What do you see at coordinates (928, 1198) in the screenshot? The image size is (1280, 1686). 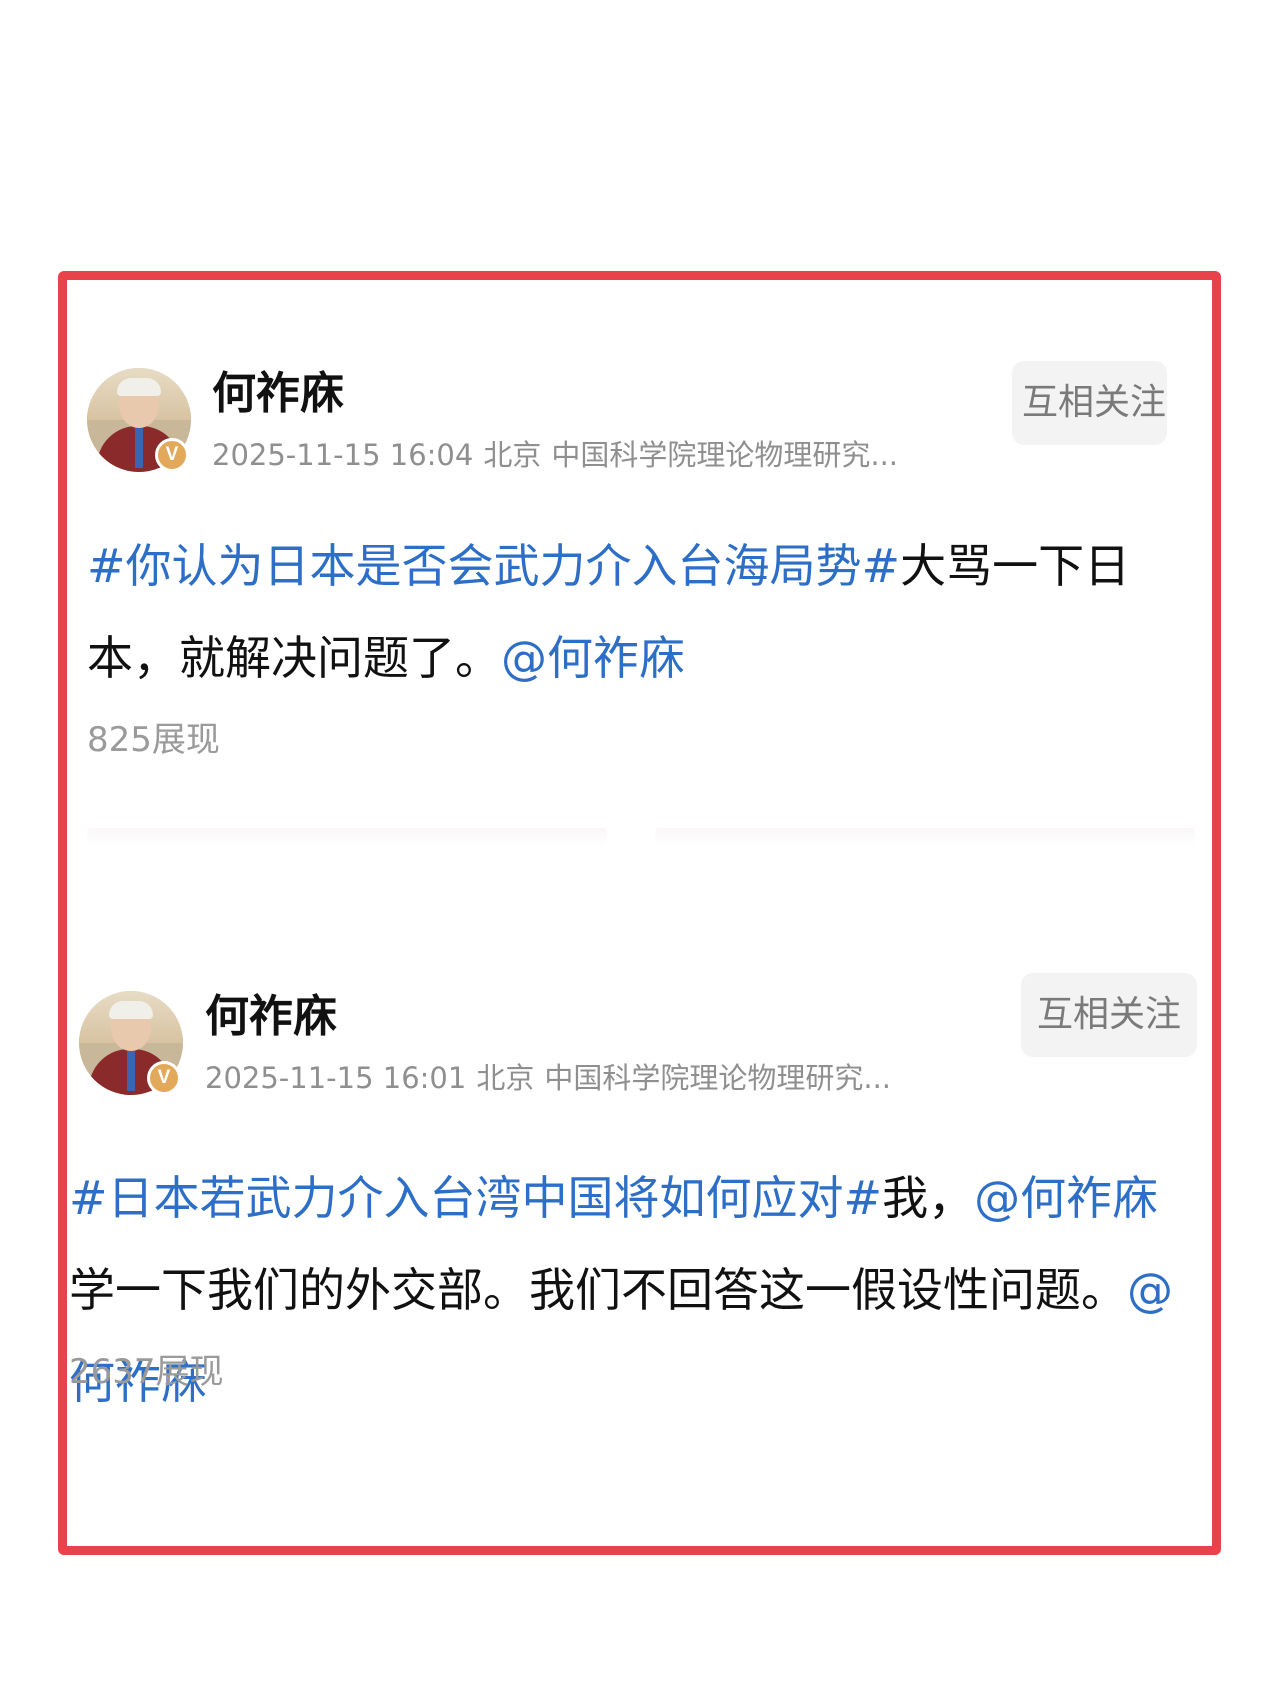 I see `post-text-plain: 我，` at bounding box center [928, 1198].